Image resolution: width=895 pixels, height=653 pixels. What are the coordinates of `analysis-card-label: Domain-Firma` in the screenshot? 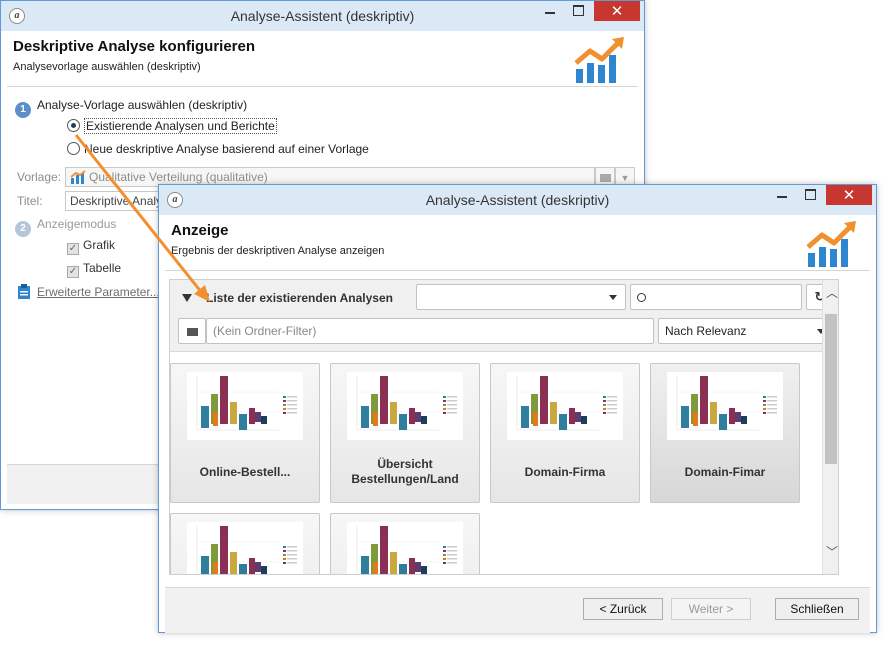 It's located at (565, 471).